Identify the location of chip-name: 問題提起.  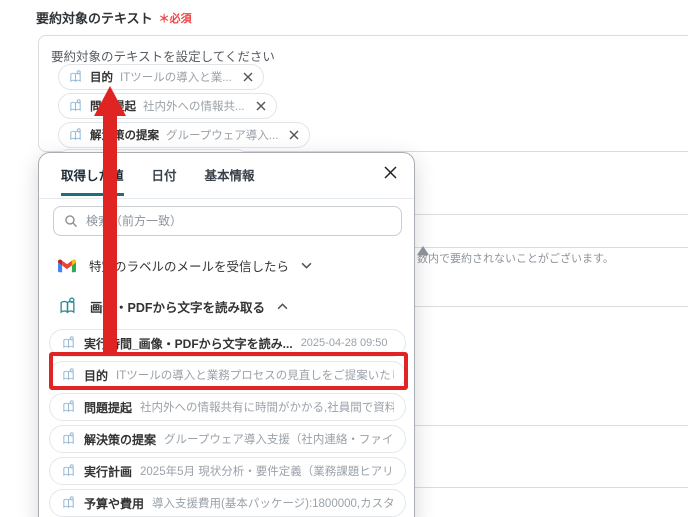
(113, 107).